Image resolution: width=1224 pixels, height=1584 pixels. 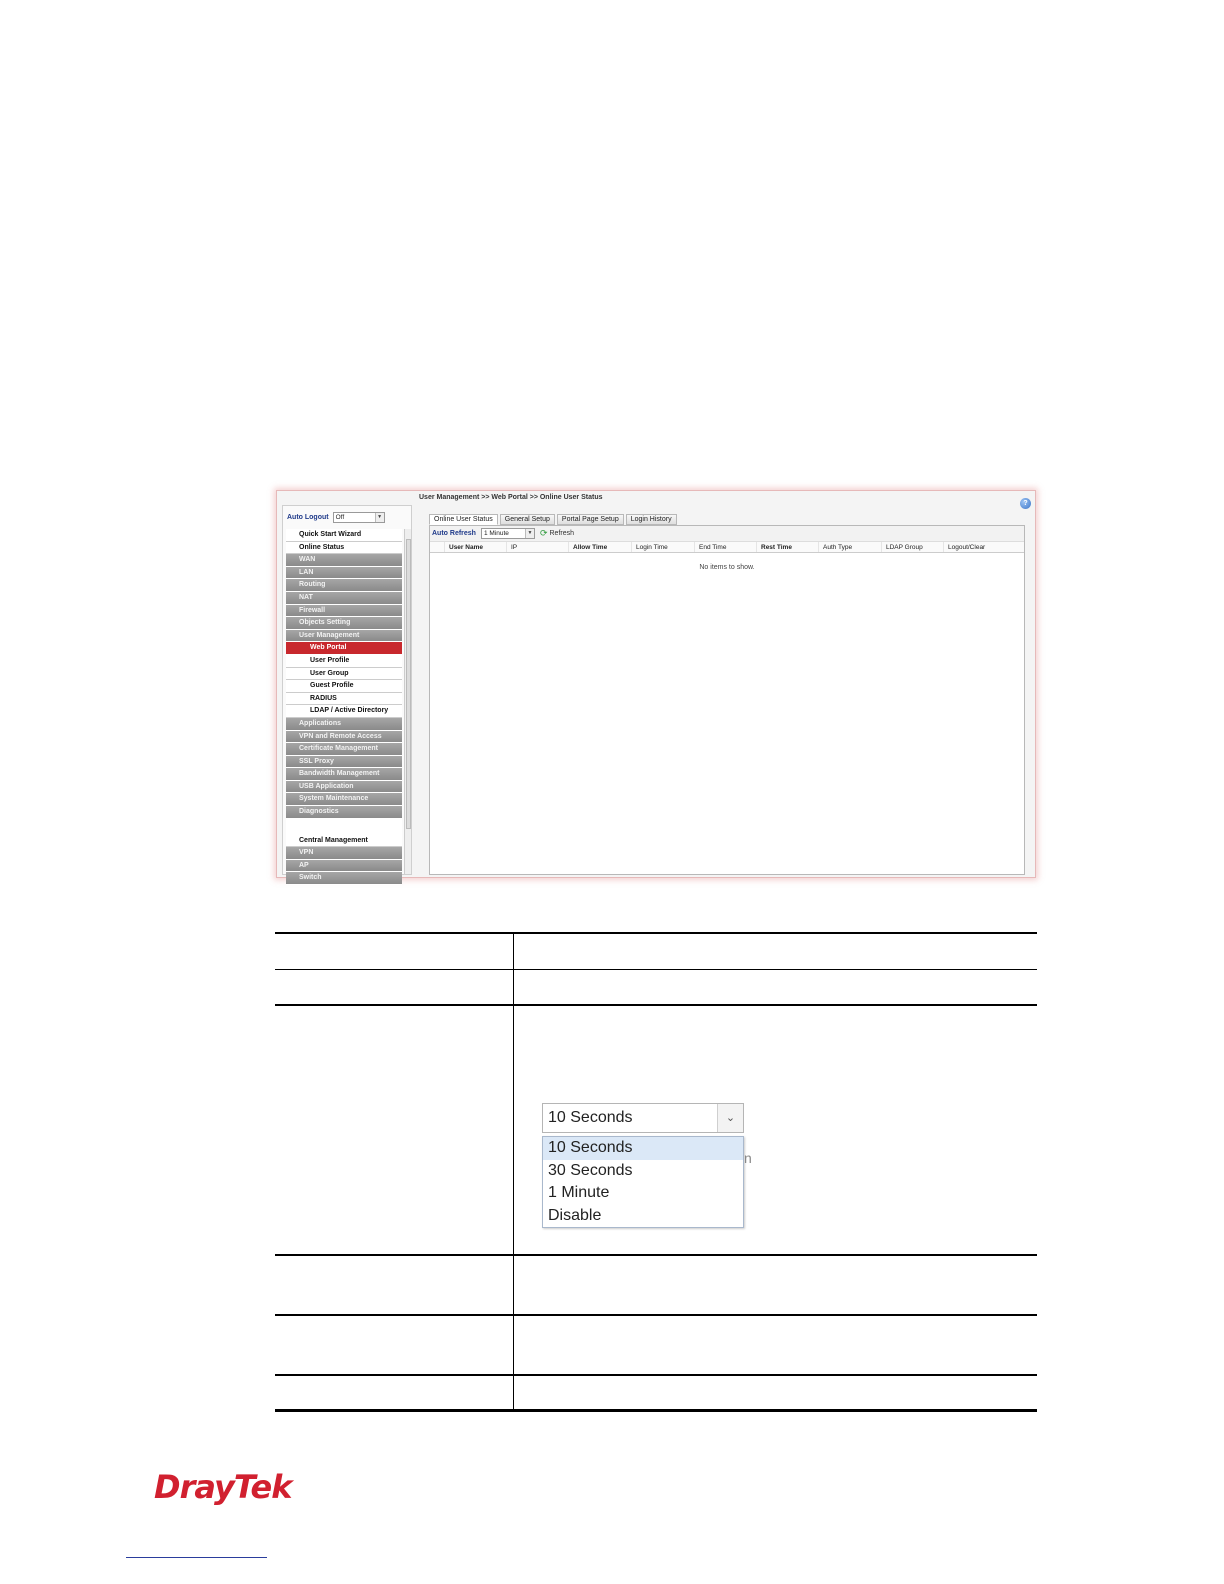 I want to click on sidebar-item: NAT, so click(x=344, y=598).